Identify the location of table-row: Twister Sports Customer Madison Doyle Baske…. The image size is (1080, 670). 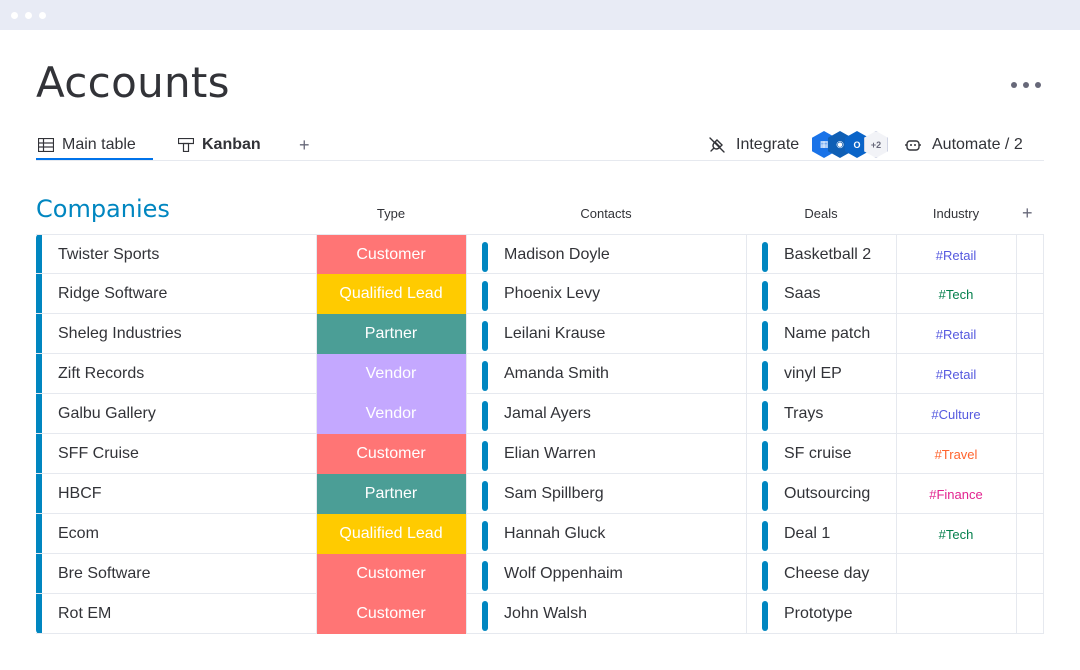
(540, 254).